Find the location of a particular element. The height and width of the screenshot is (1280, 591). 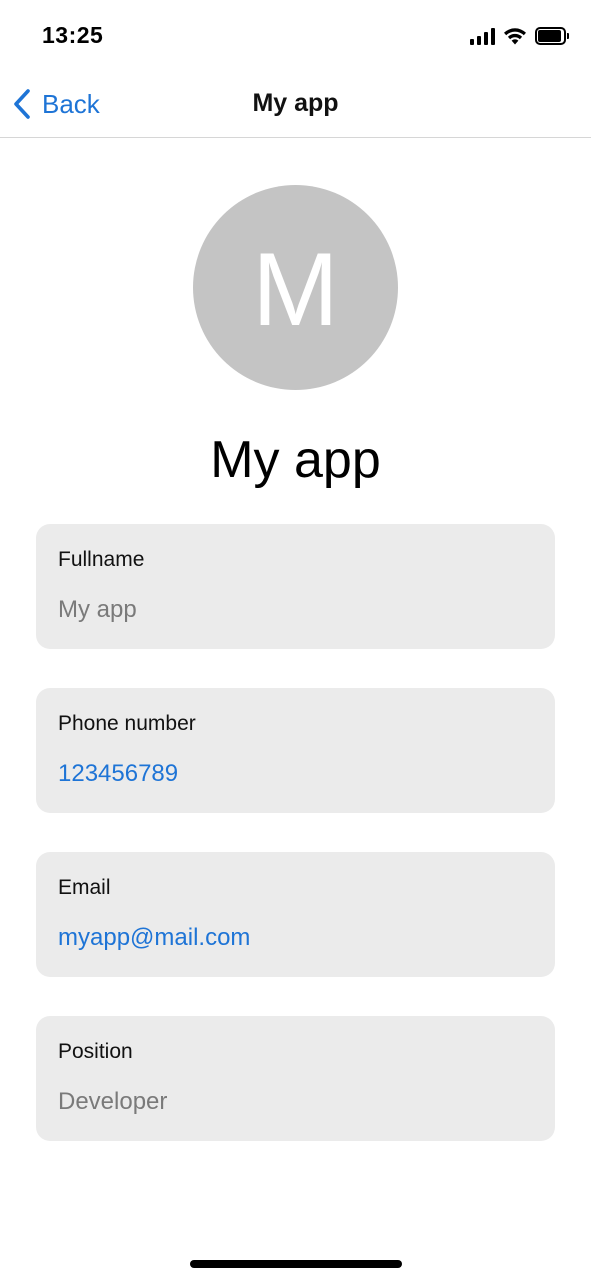

position-card: Position Developer is located at coordinates (295, 1078).